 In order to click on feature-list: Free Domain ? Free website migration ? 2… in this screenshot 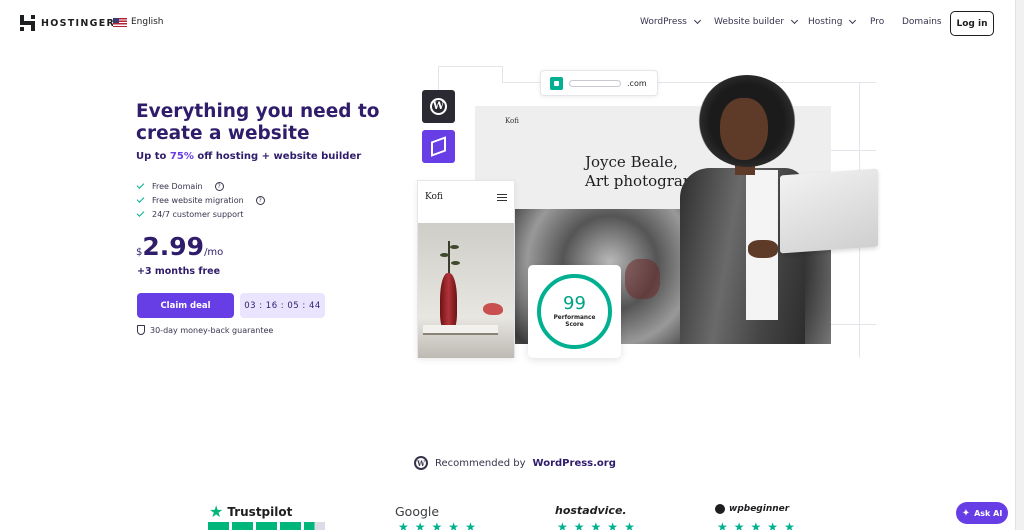, I will do `click(200, 200)`.